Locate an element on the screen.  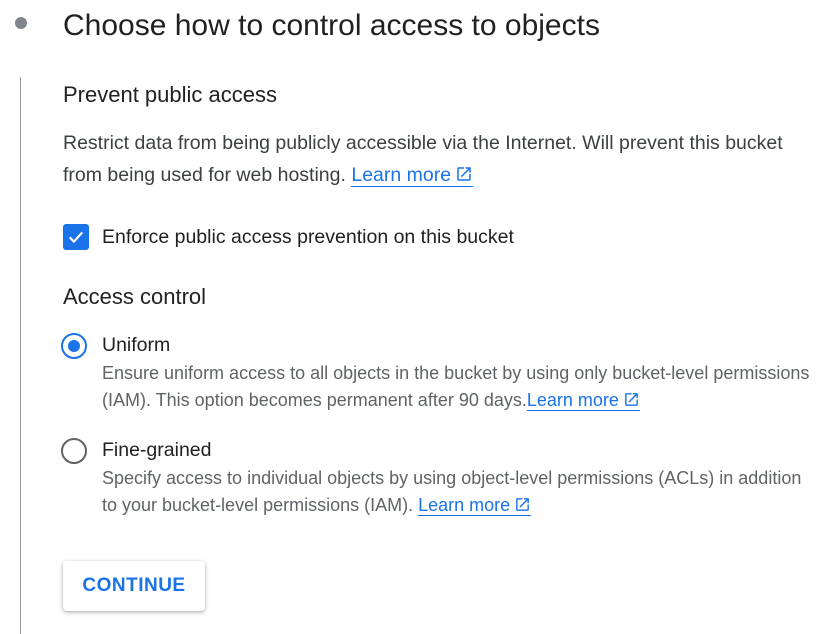
prevent-public-access-learn-more-link: Learn more is located at coordinates (412, 175).